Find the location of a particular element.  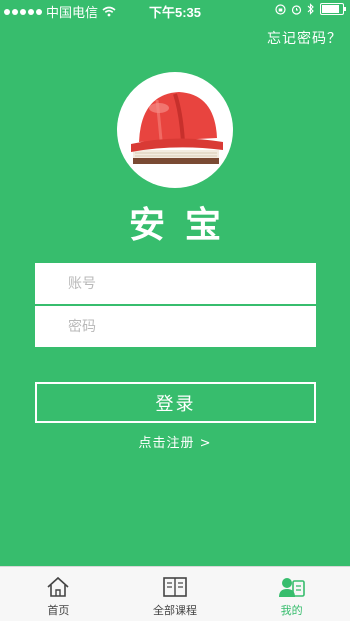

alarm-icon is located at coordinates (296, 9).